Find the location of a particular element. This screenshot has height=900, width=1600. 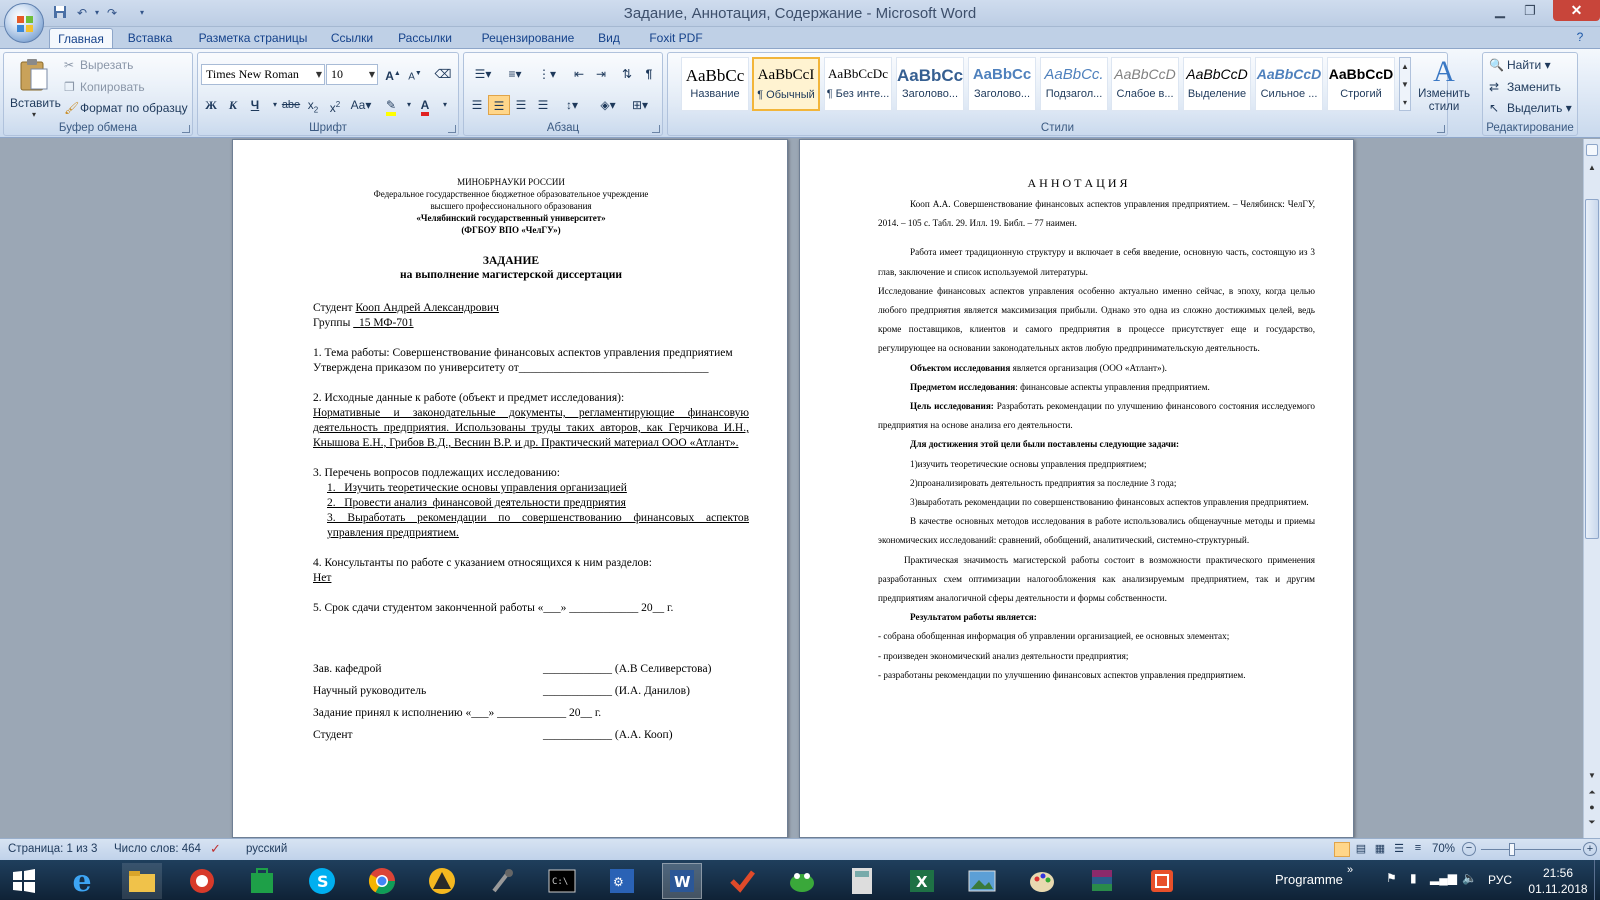

internet-explorer-icon: e is located at coordinates (82, 881).